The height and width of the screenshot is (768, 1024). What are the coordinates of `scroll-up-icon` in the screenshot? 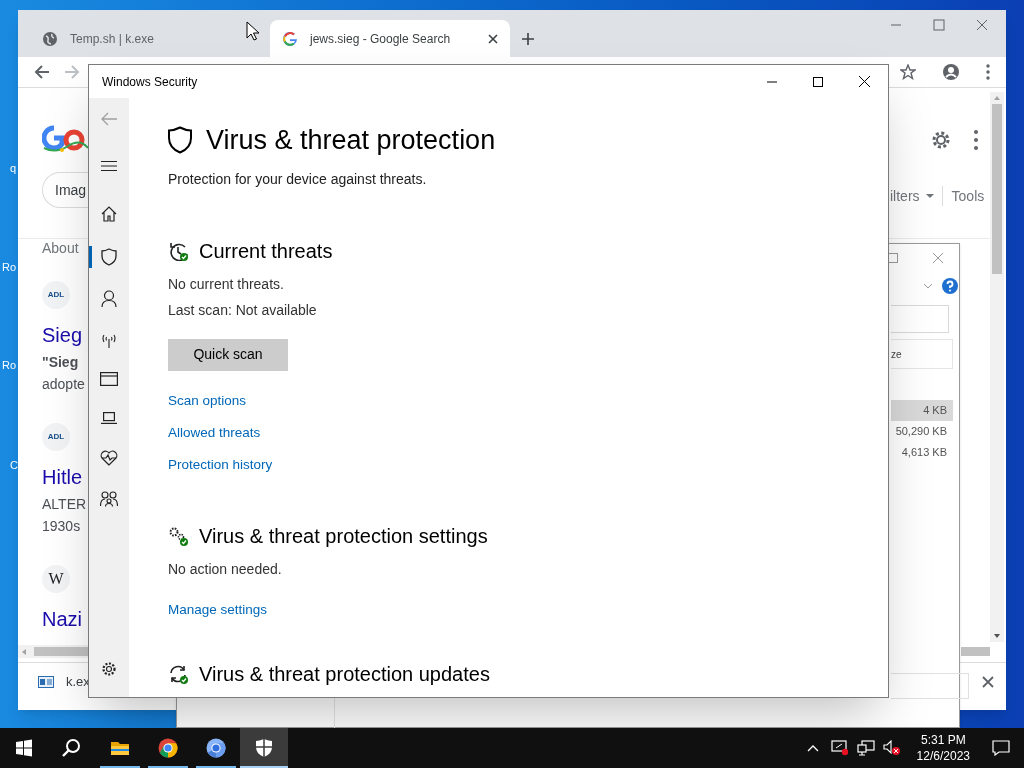 It's located at (997, 98).